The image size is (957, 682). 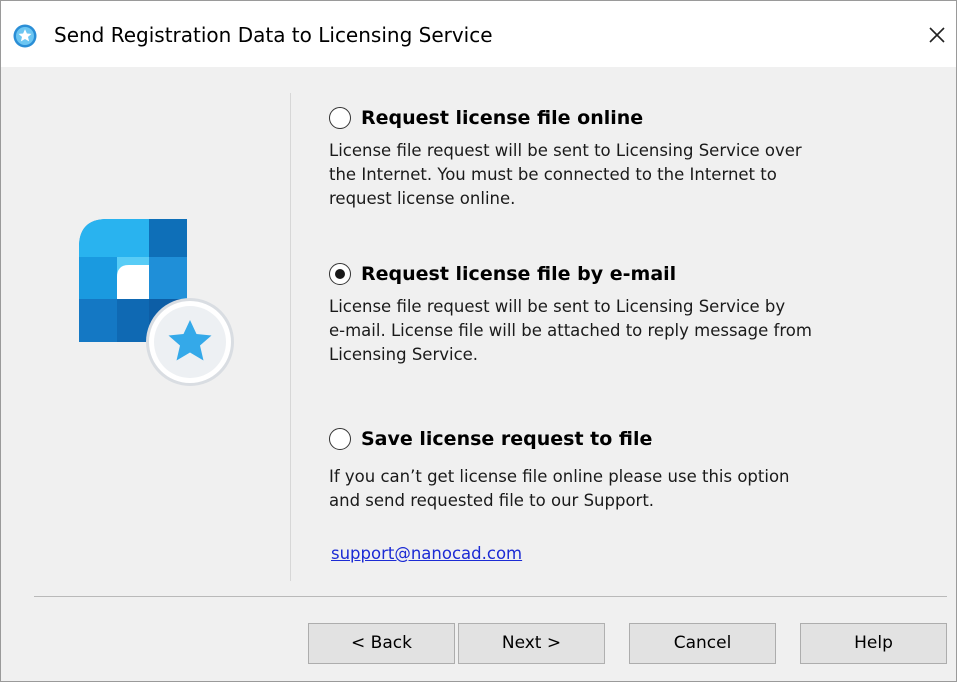 I want to click on close-icon, so click(x=937, y=35).